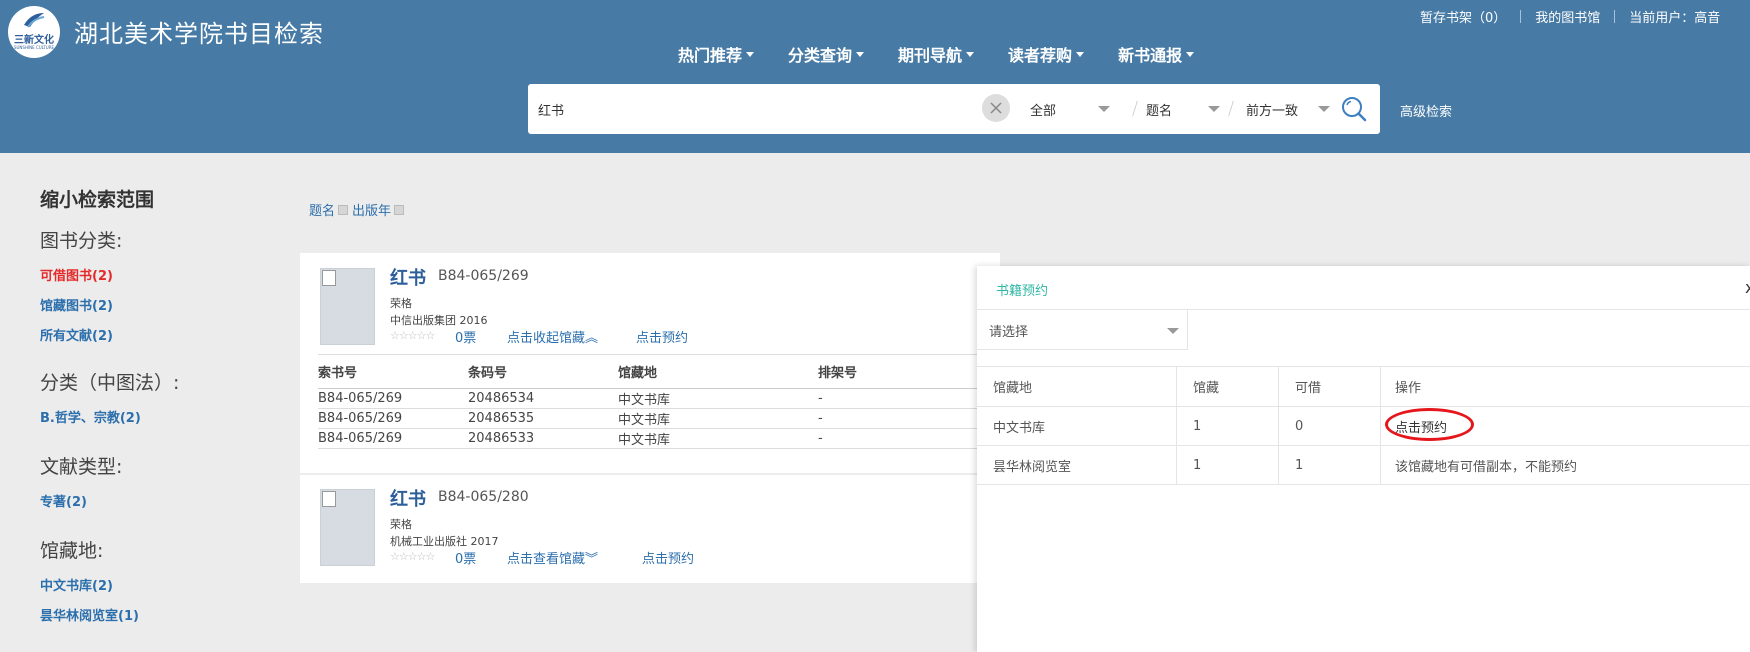  I want to click on facet-item-collection: 馆藏图书(2), so click(155, 304).